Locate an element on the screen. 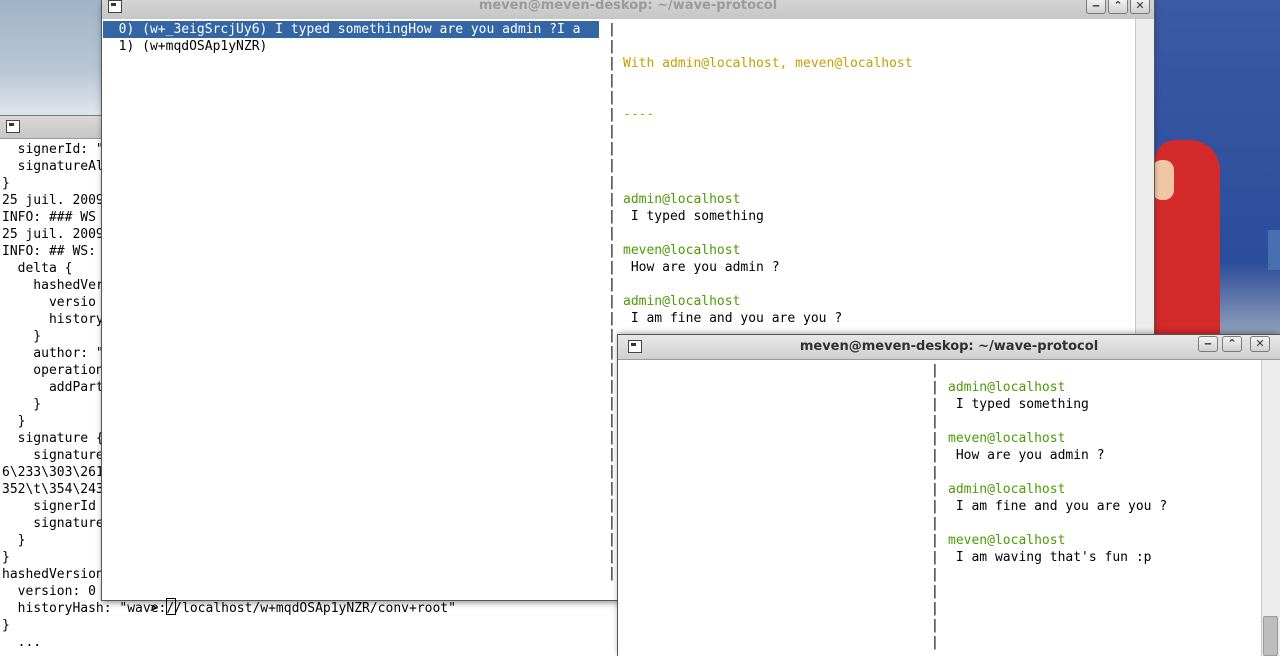 This screenshot has height=656, width=1280. scrollbar-thumb is located at coordinates (1270, 636).